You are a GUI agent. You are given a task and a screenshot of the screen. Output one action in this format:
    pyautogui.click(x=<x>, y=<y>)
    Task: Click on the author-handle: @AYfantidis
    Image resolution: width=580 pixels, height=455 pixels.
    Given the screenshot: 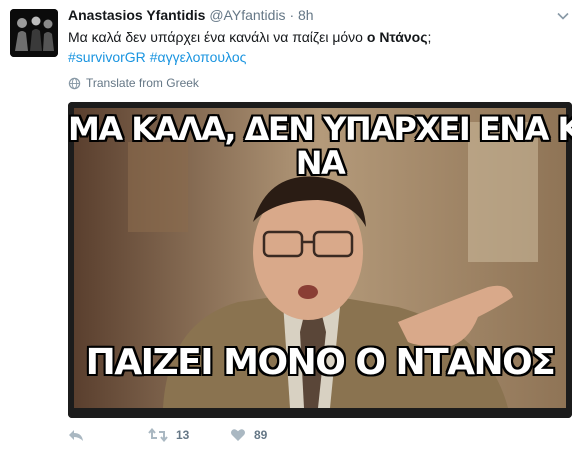 What is the action you would take?
    pyautogui.click(x=247, y=15)
    